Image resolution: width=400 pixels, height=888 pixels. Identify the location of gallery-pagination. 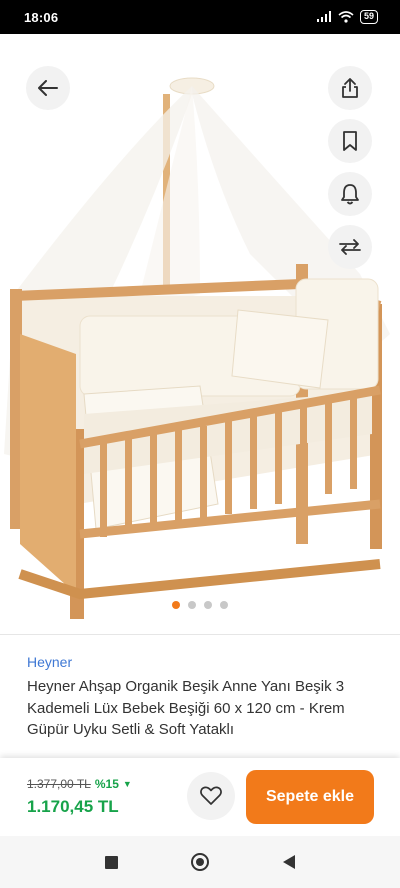
(200, 605).